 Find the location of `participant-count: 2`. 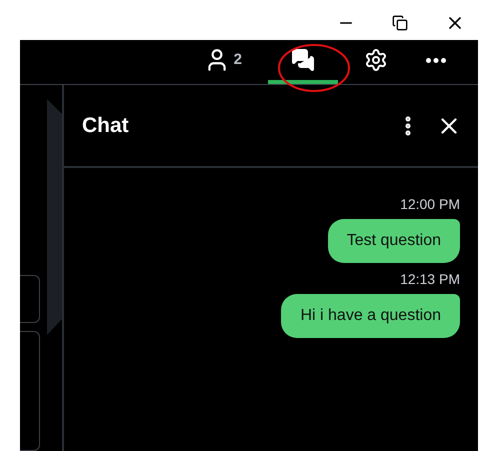

participant-count: 2 is located at coordinates (238, 60).